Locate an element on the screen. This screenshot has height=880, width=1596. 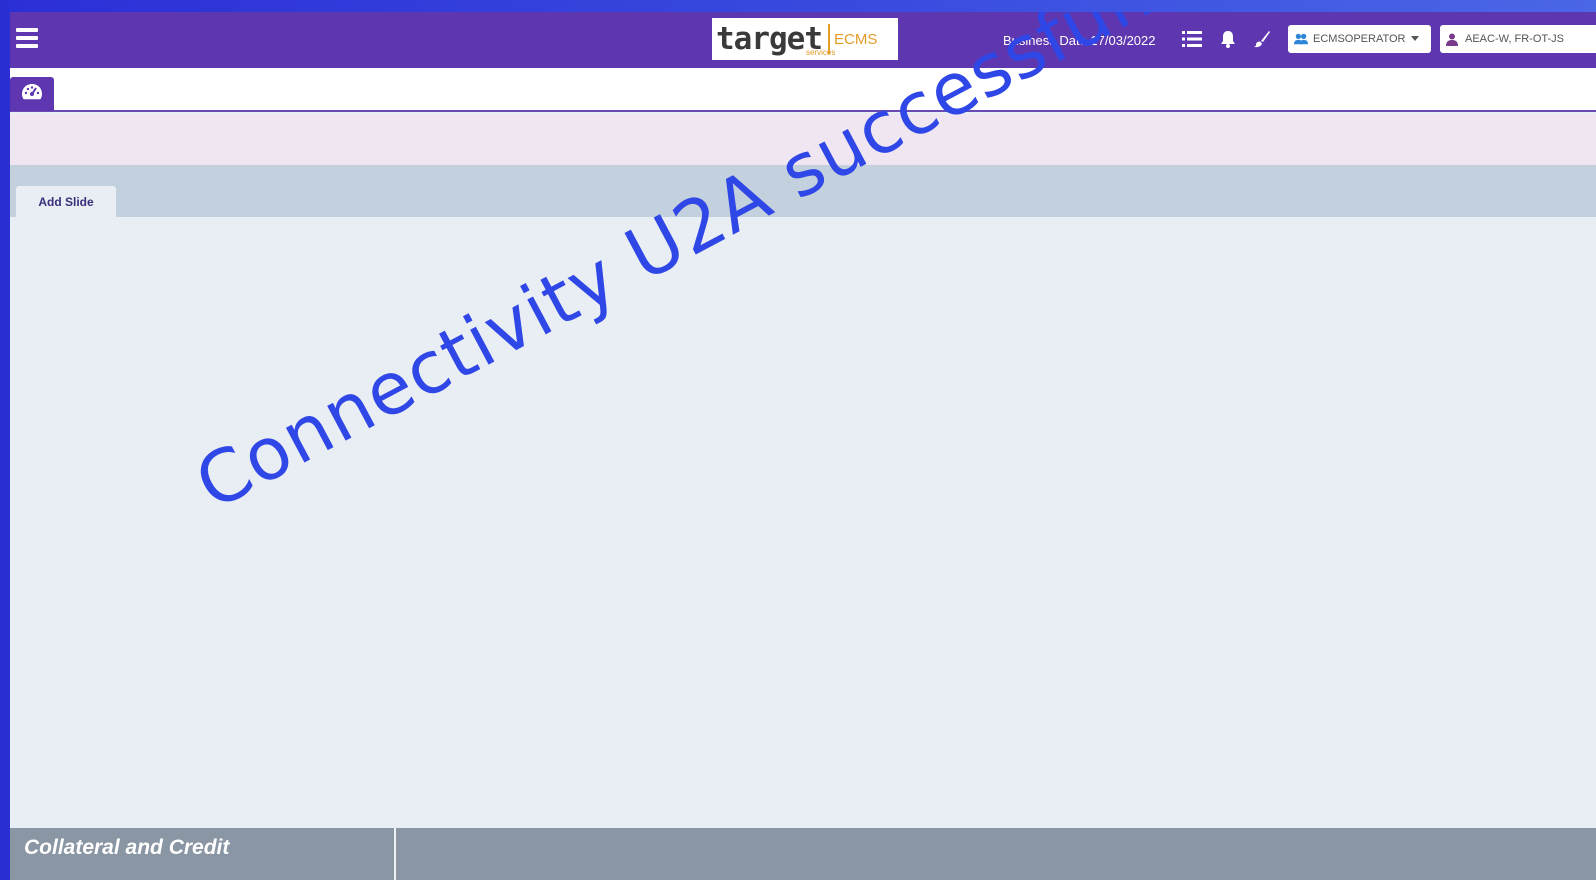
window-top-border is located at coordinates (798, 6).